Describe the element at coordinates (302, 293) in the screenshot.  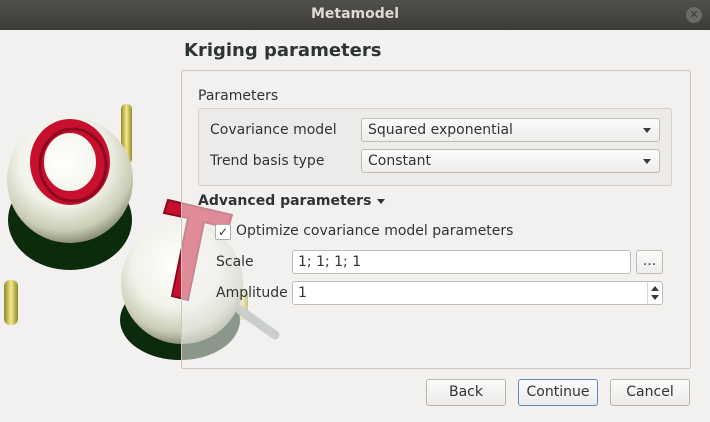
I see `amplitude-value: 1` at that location.